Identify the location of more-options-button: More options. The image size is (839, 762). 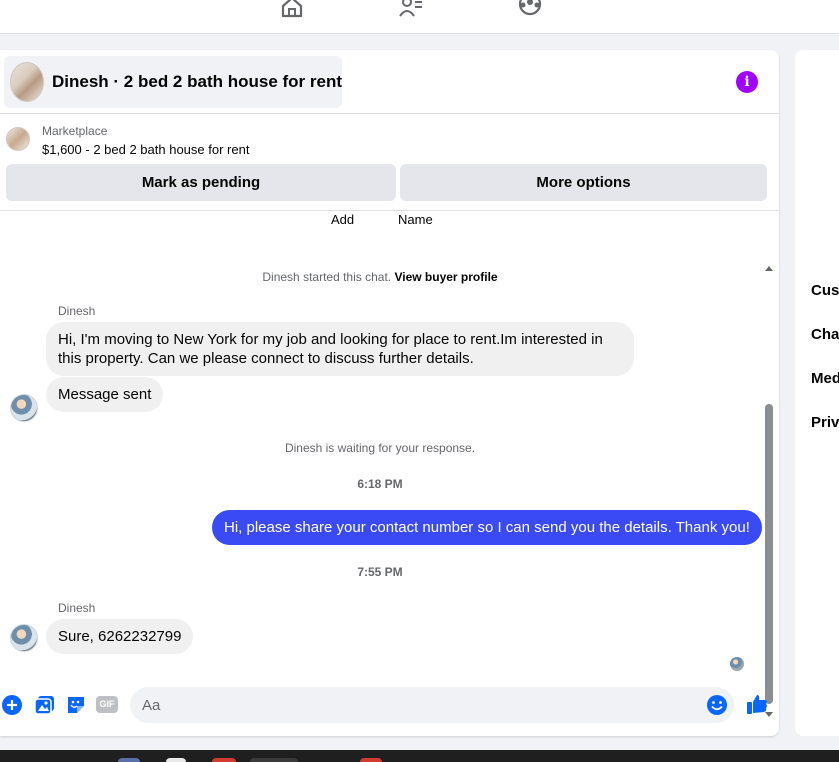
(583, 182).